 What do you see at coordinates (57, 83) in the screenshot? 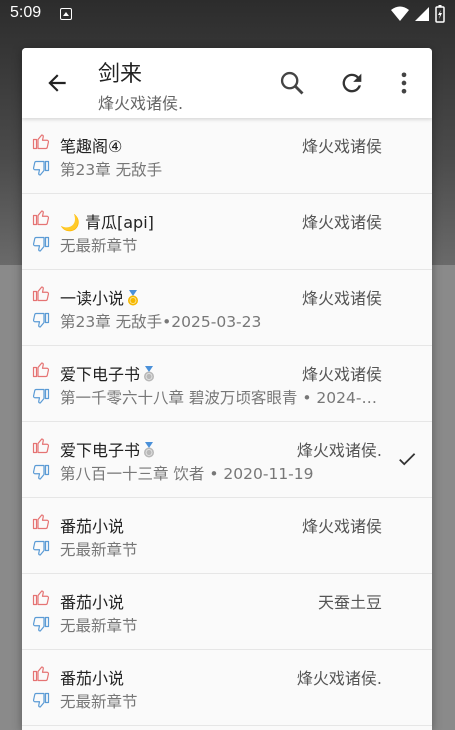
I see `back-arrow-icon` at bounding box center [57, 83].